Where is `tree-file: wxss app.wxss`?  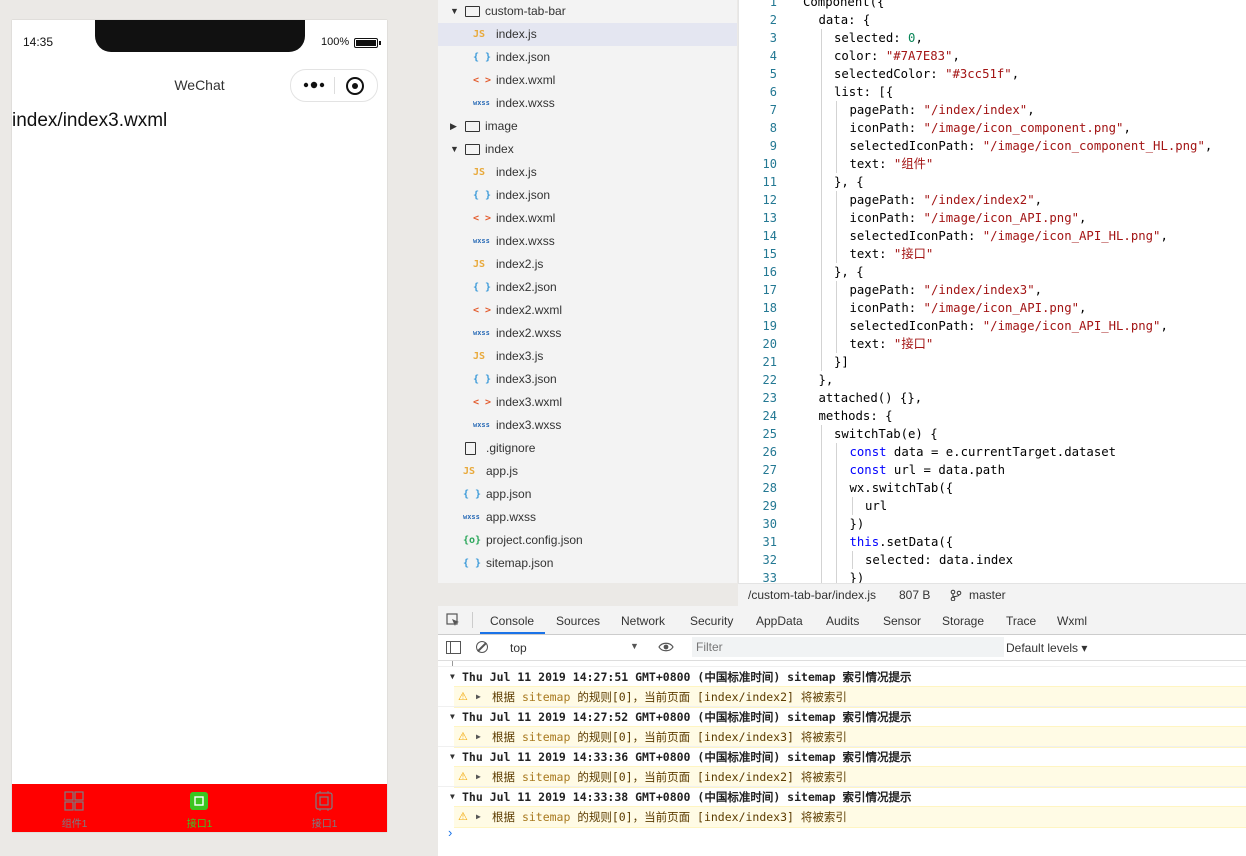
tree-file: wxss app.wxss is located at coordinates (587, 517).